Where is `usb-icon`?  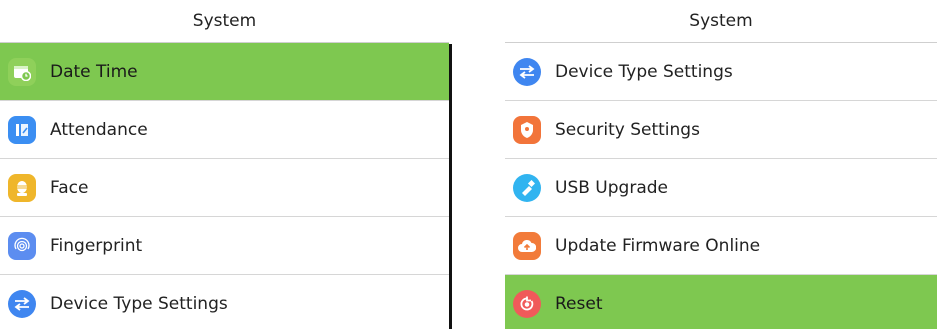
usb-icon is located at coordinates (527, 187).